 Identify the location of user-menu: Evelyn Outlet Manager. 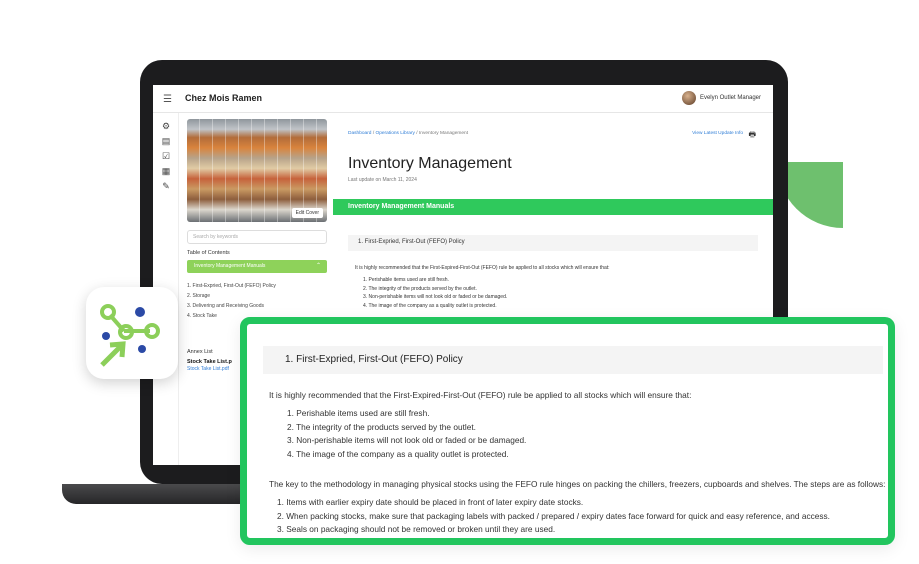
(721, 98).